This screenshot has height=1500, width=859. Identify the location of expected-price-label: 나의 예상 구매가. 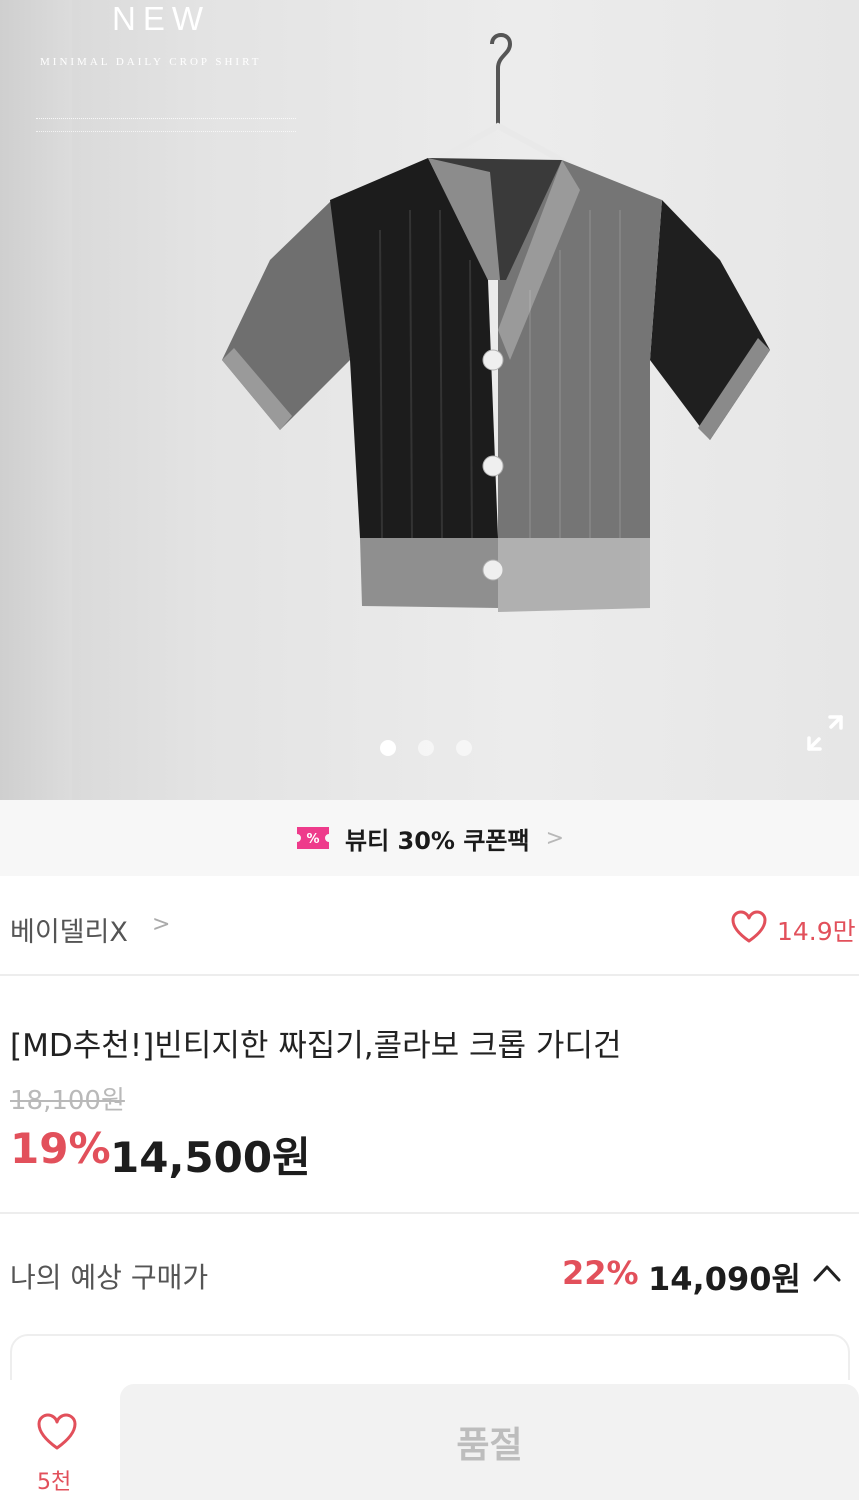
(109, 1277).